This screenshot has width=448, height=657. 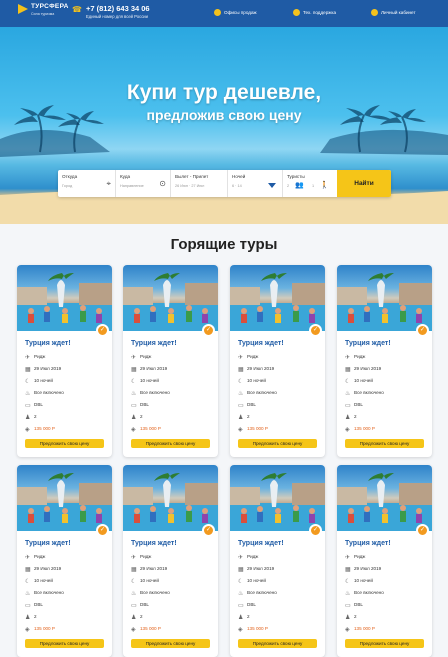 What do you see at coordinates (235, 12) in the screenshot?
I see `link-sales-offices: Офисы продаж` at bounding box center [235, 12].